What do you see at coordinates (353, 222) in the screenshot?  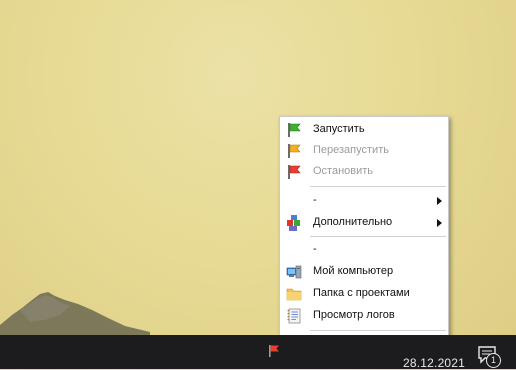 I see `menu-item-label: Дополнительно` at bounding box center [353, 222].